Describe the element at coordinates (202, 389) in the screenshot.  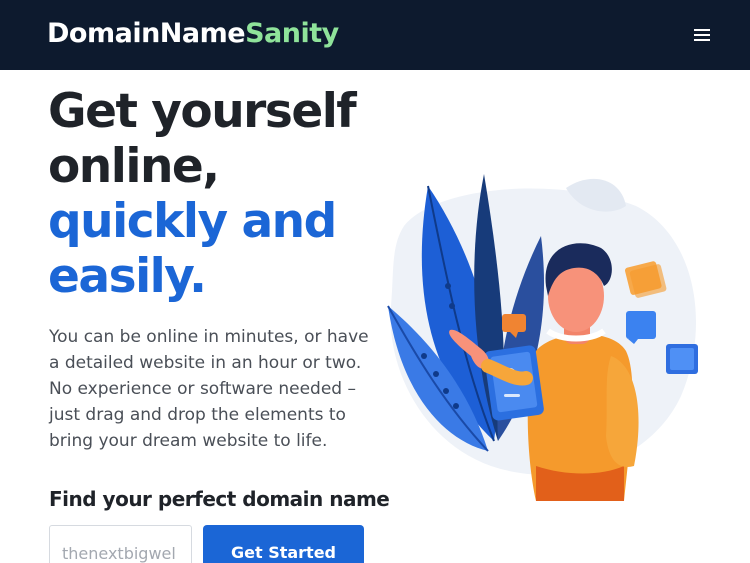
I see `description-line: No experience or software needed –` at that location.